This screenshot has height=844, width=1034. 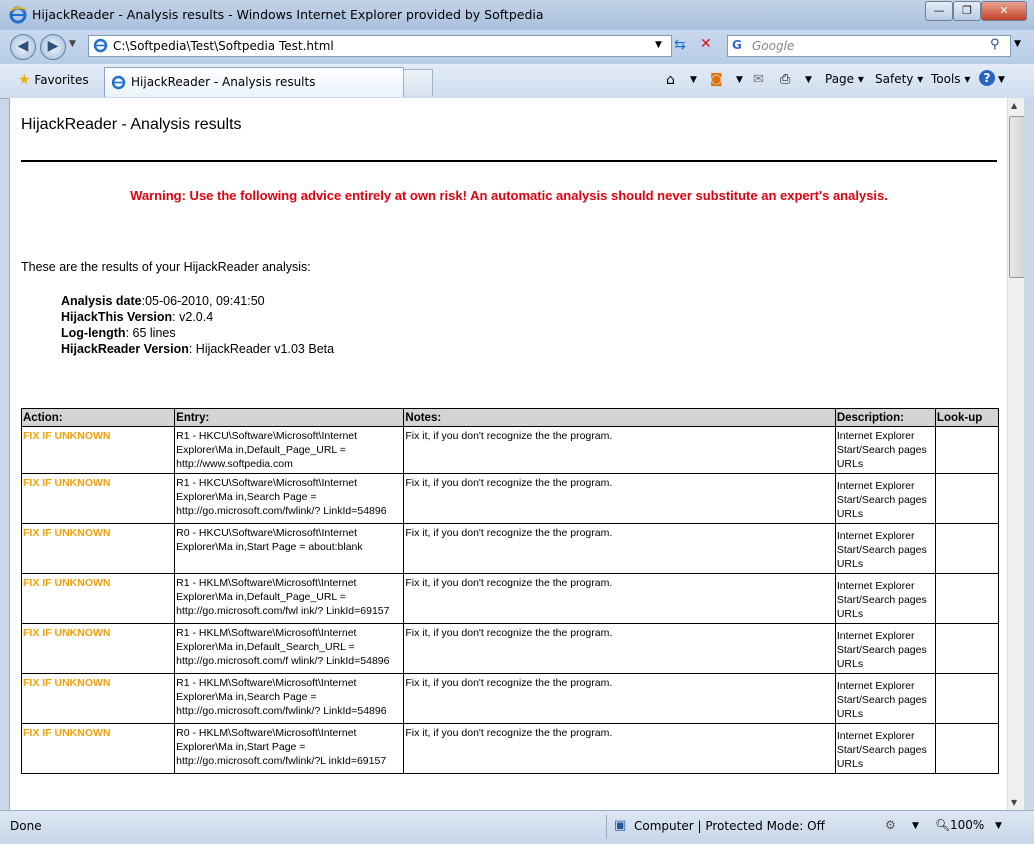 What do you see at coordinates (118, 82) in the screenshot?
I see `ie-tab-icon` at bounding box center [118, 82].